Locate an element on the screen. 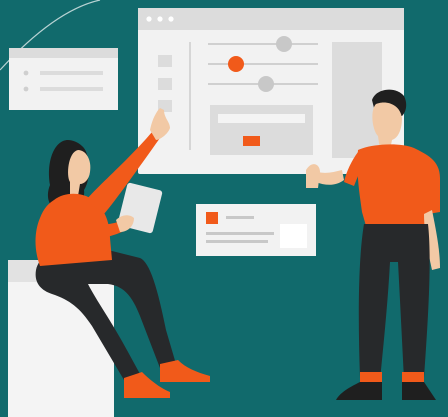 Image resolution: width=448 pixels, height=417 pixels. toggle-switch-icon is located at coordinates (251, 141).